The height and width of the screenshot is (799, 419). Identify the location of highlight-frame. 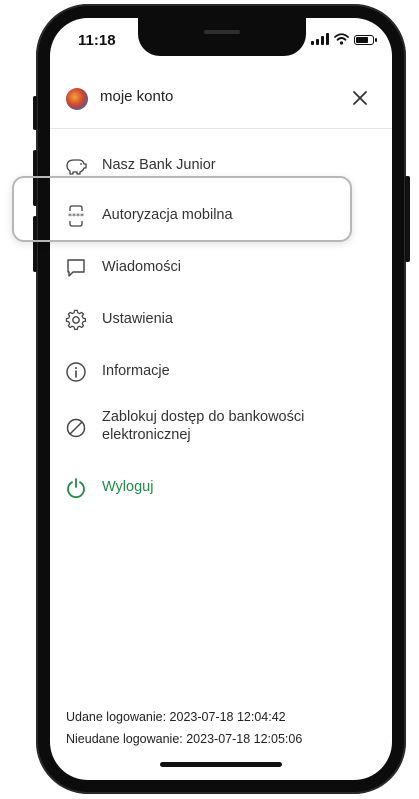
(182, 209).